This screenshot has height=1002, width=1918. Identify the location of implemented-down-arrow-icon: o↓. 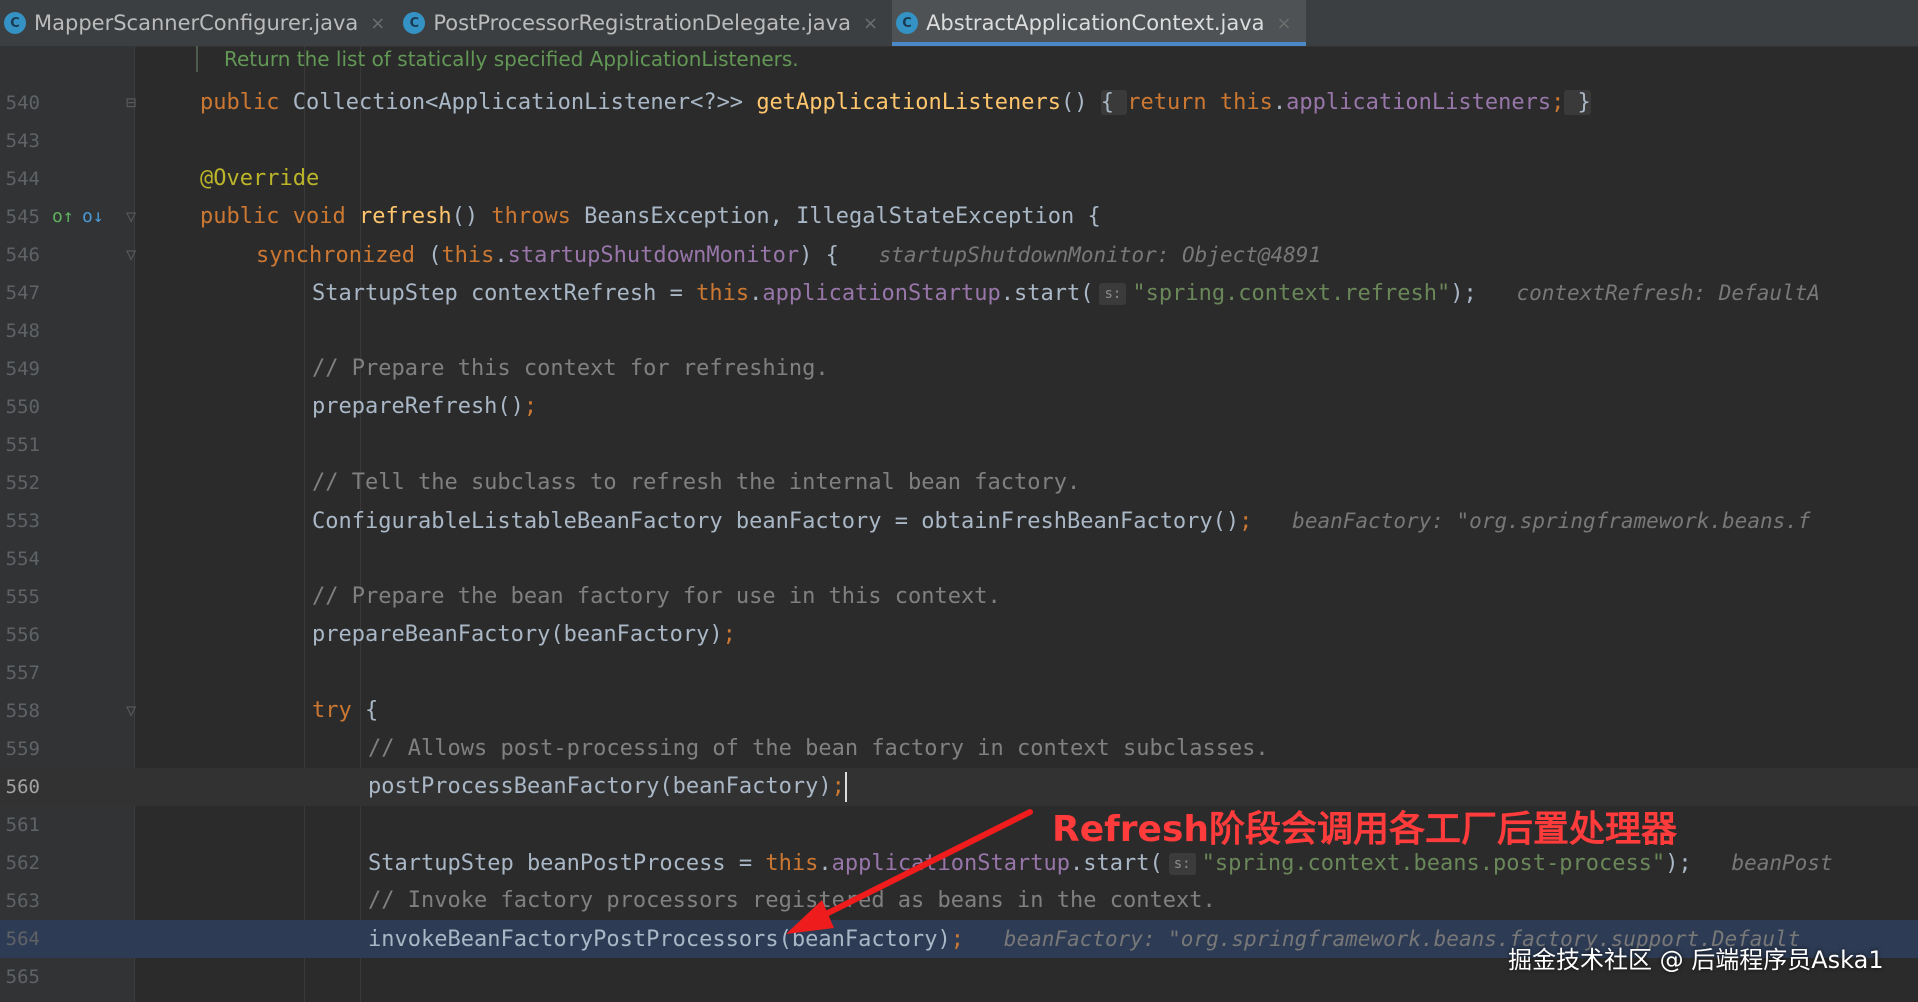
(93, 217).